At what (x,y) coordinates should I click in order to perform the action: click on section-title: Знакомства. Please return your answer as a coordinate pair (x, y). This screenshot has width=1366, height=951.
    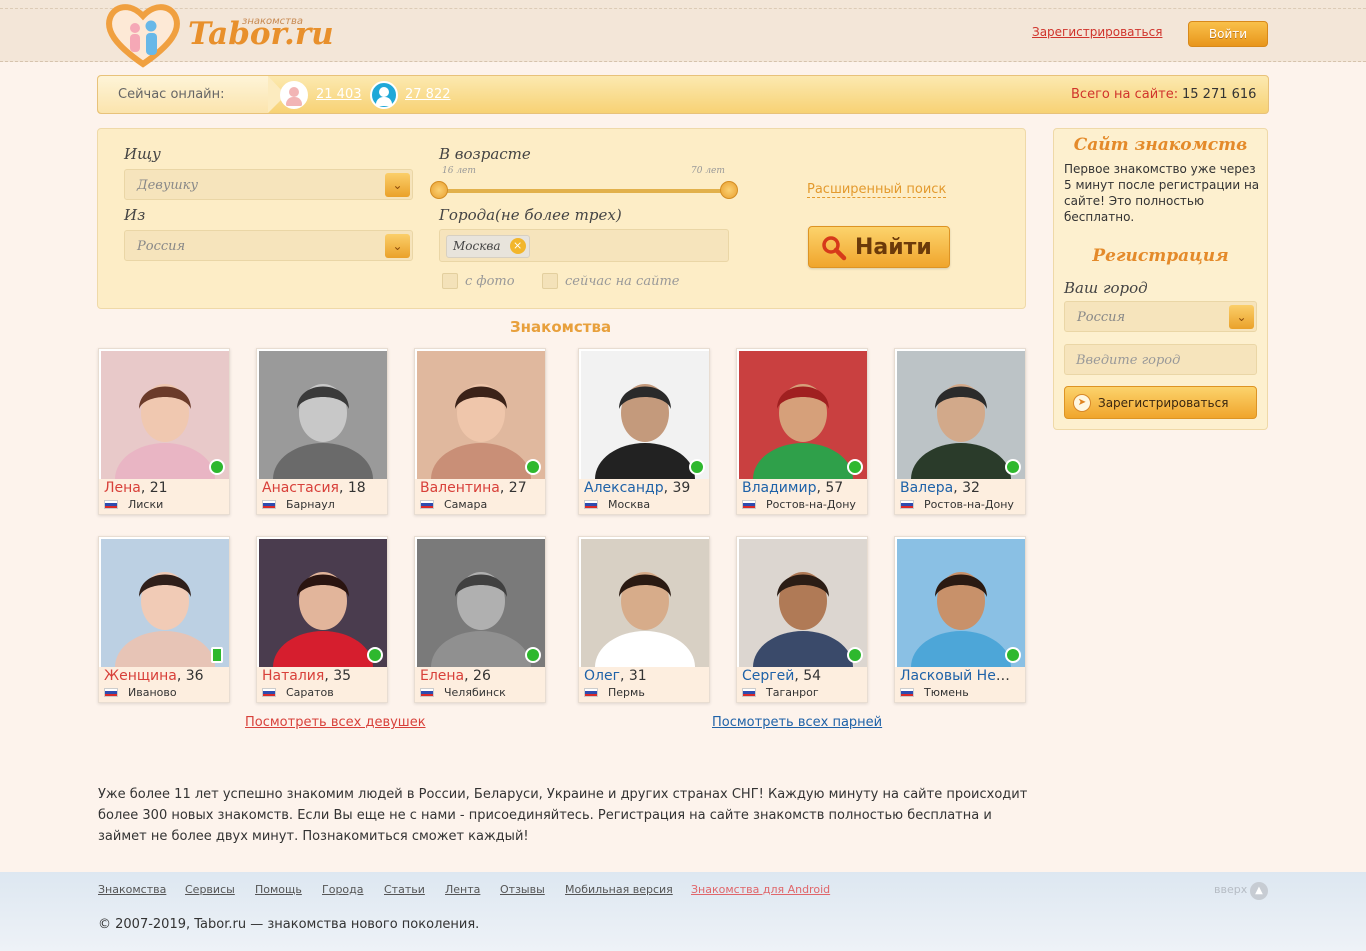
    Looking at the image, I should click on (561, 327).